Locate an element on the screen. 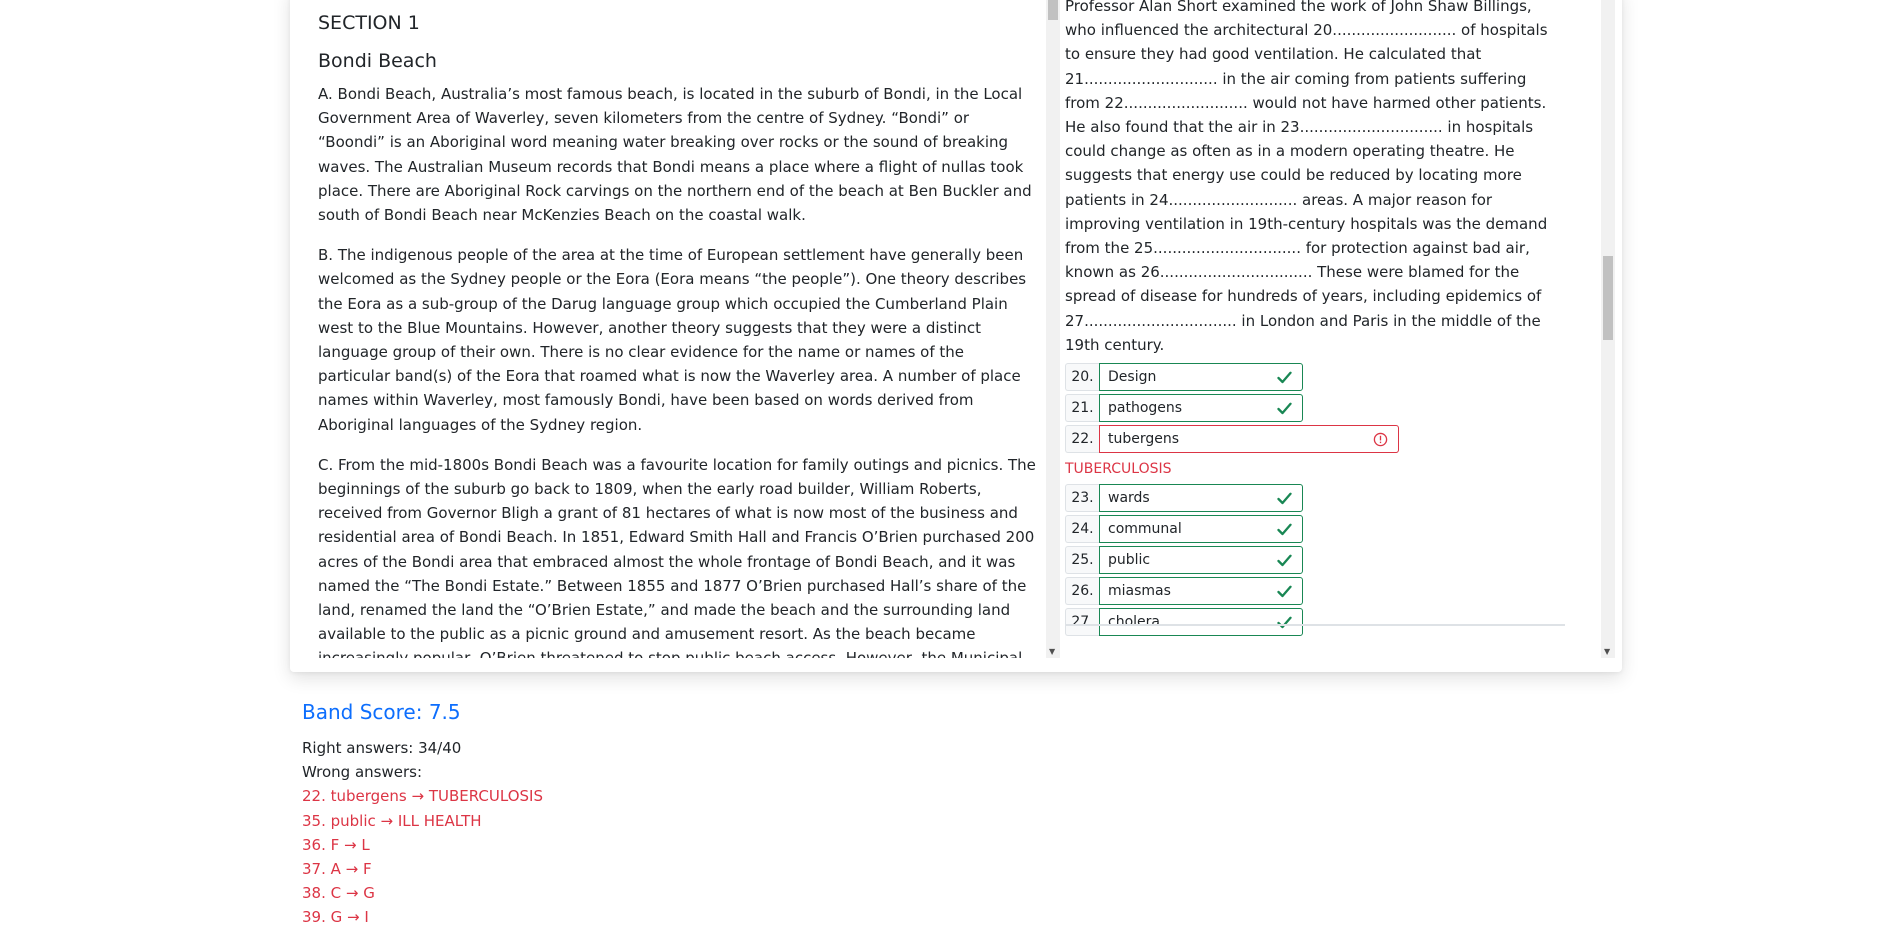 The width and height of the screenshot is (1893, 936). answer-row: 24. communal is located at coordinates (1315, 529).